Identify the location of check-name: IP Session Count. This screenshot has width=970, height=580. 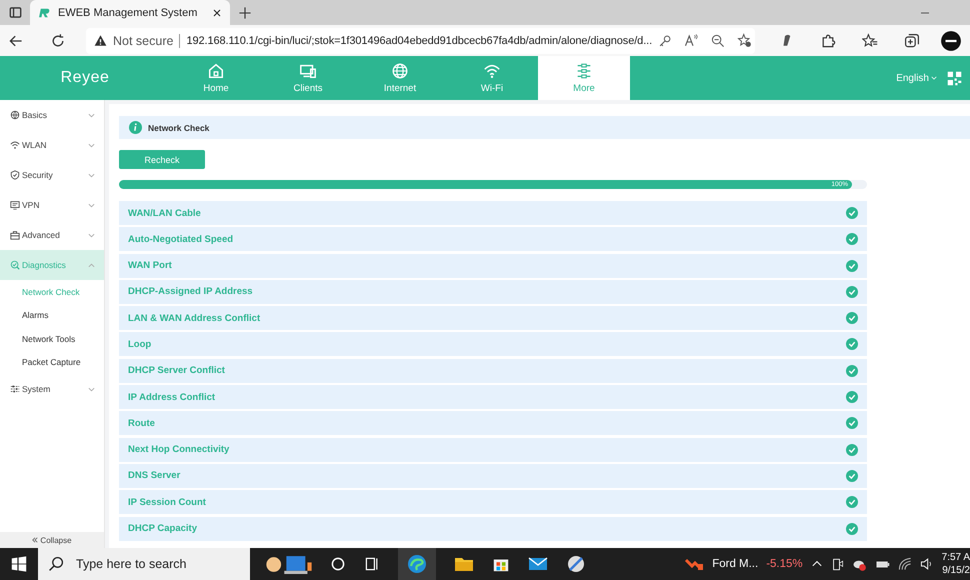
(167, 502).